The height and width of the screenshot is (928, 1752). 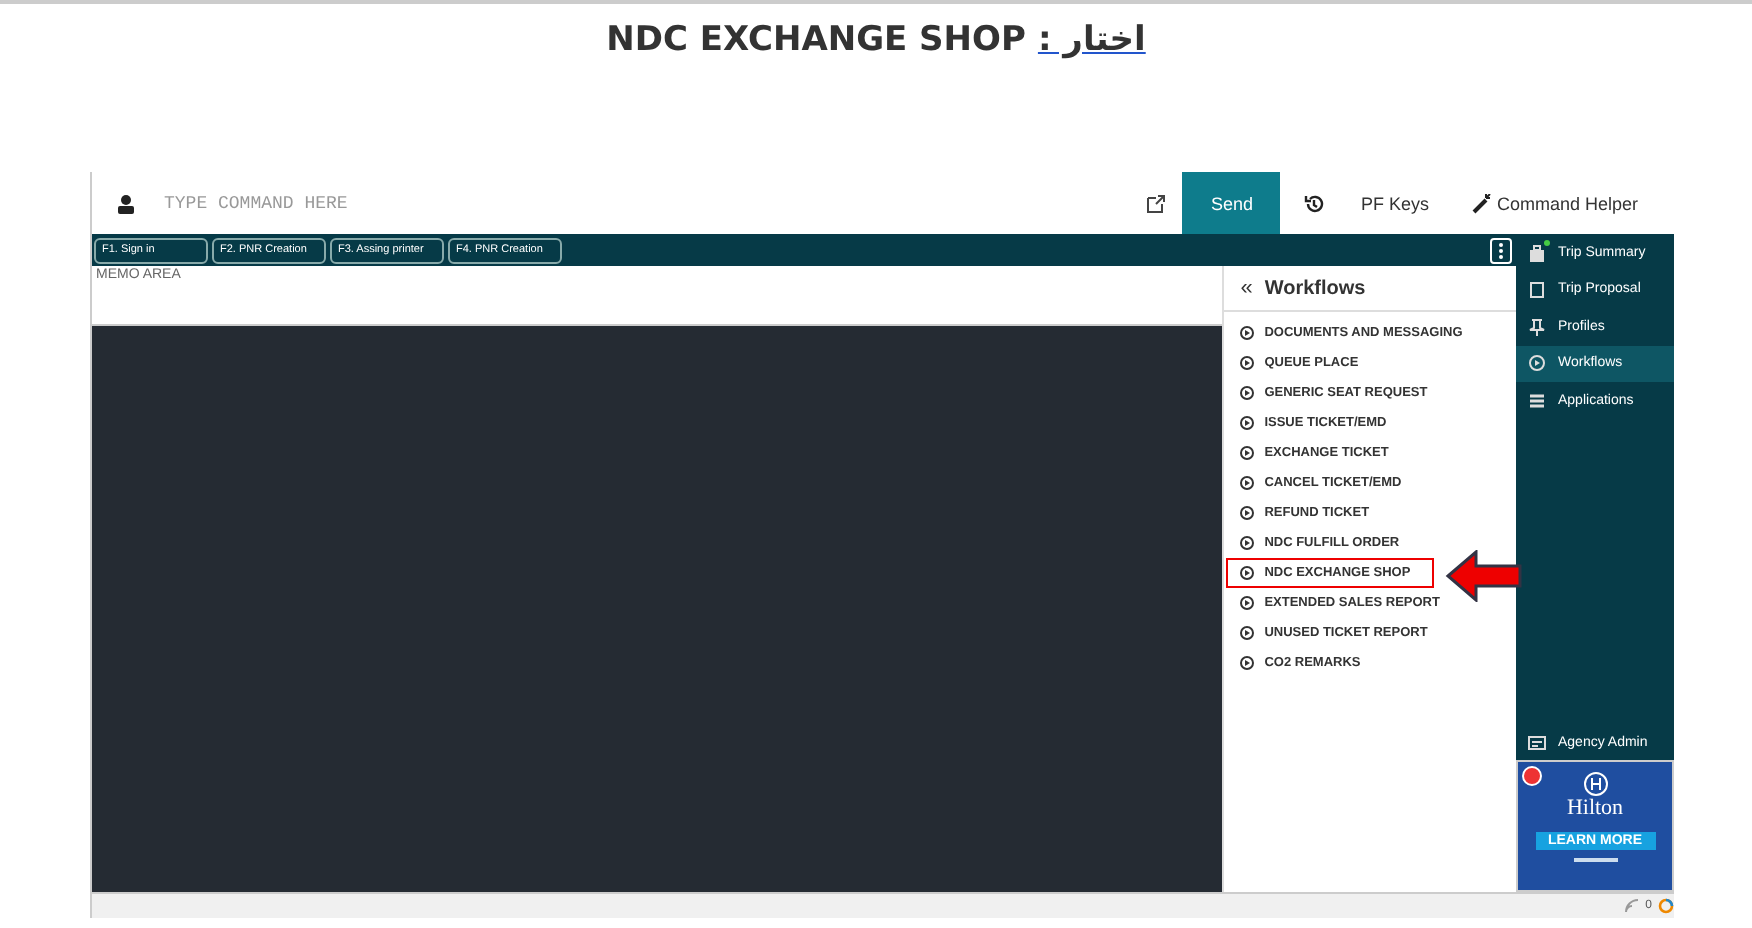 What do you see at coordinates (1666, 906) in the screenshot?
I see `loading-icon` at bounding box center [1666, 906].